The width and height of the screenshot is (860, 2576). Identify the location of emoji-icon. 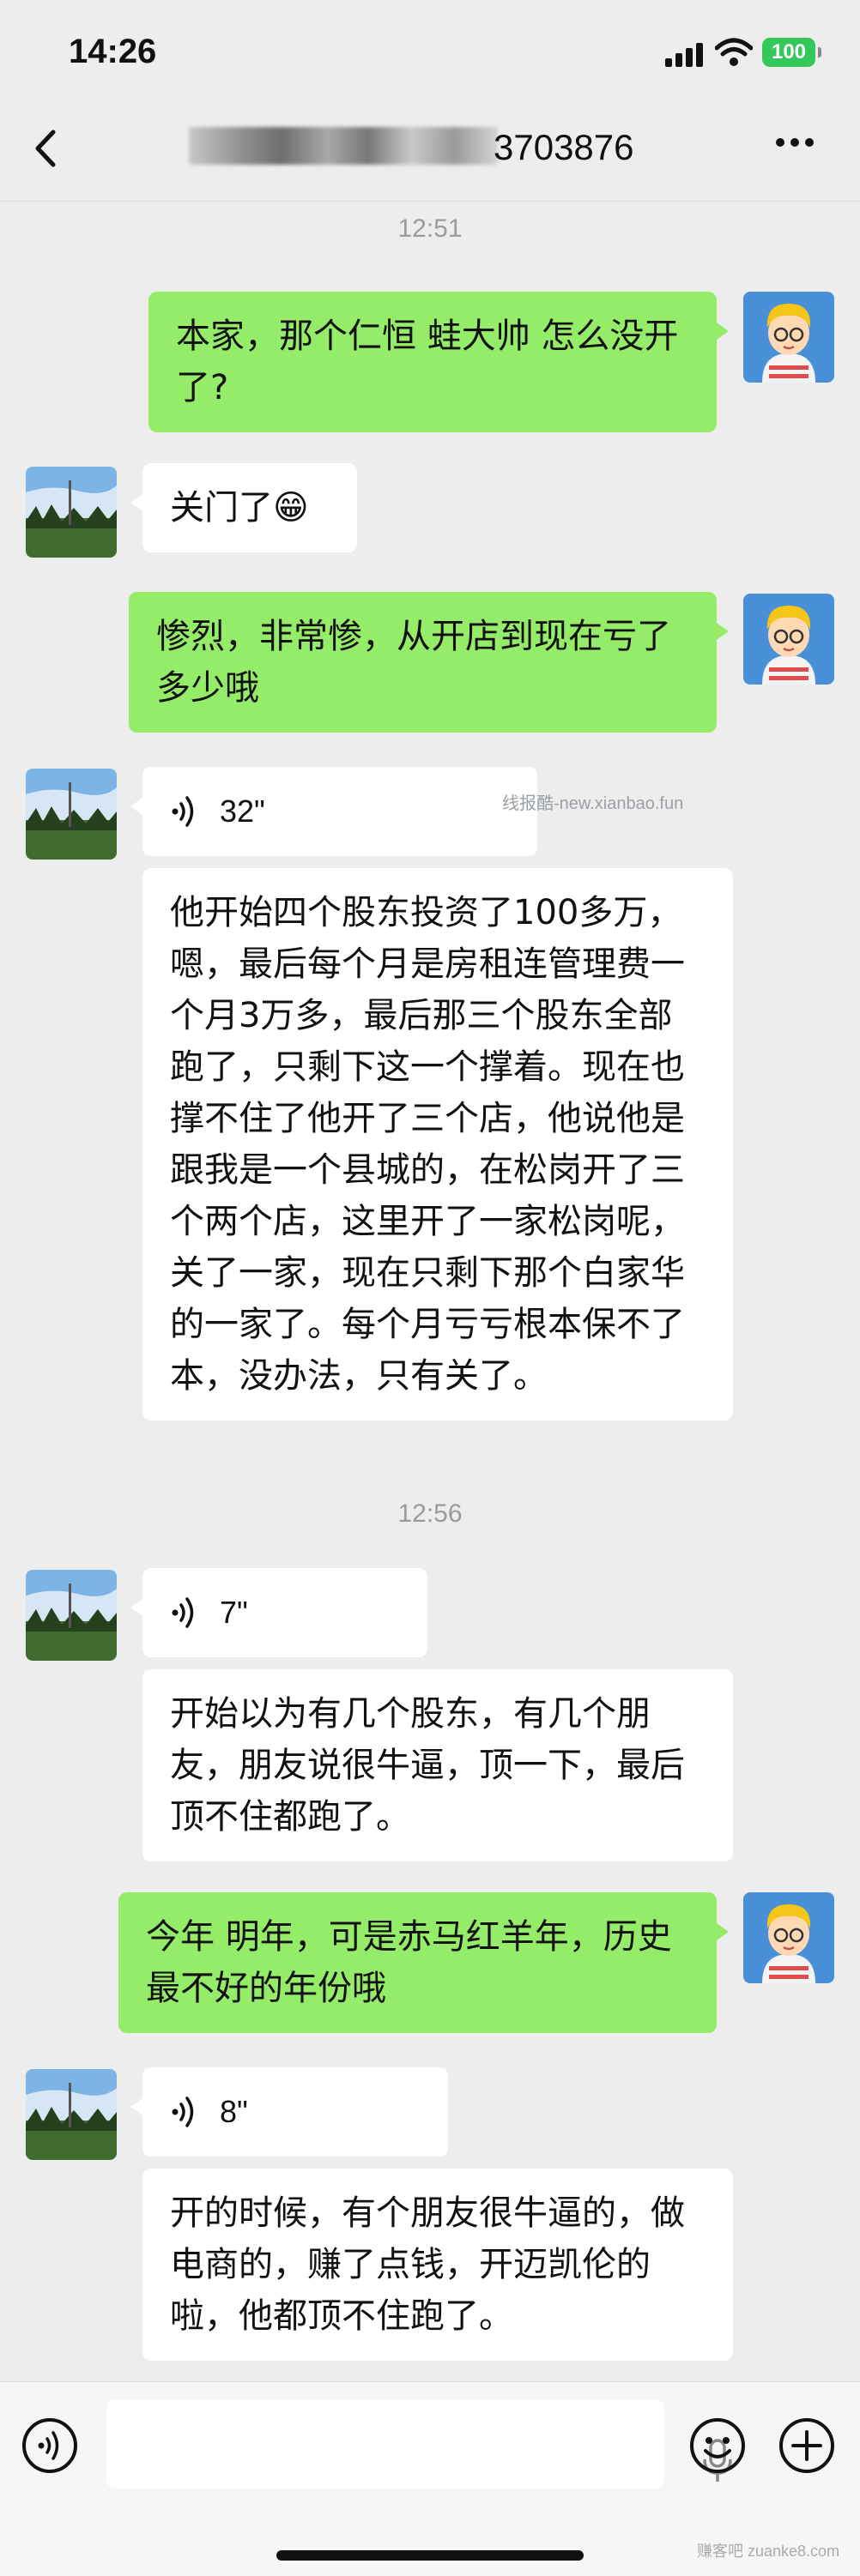
(717, 2445).